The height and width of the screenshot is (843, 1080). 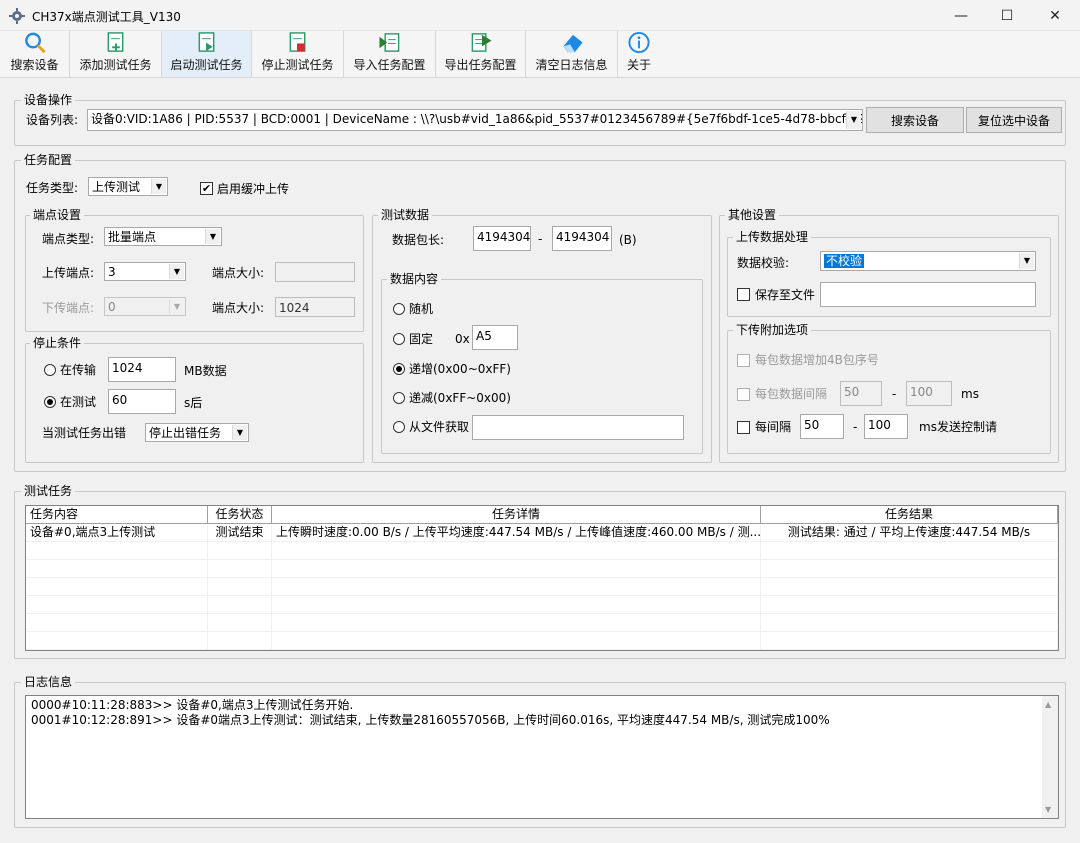 What do you see at coordinates (50, 402) in the screenshot?
I see `stop-on-time-radio` at bounding box center [50, 402].